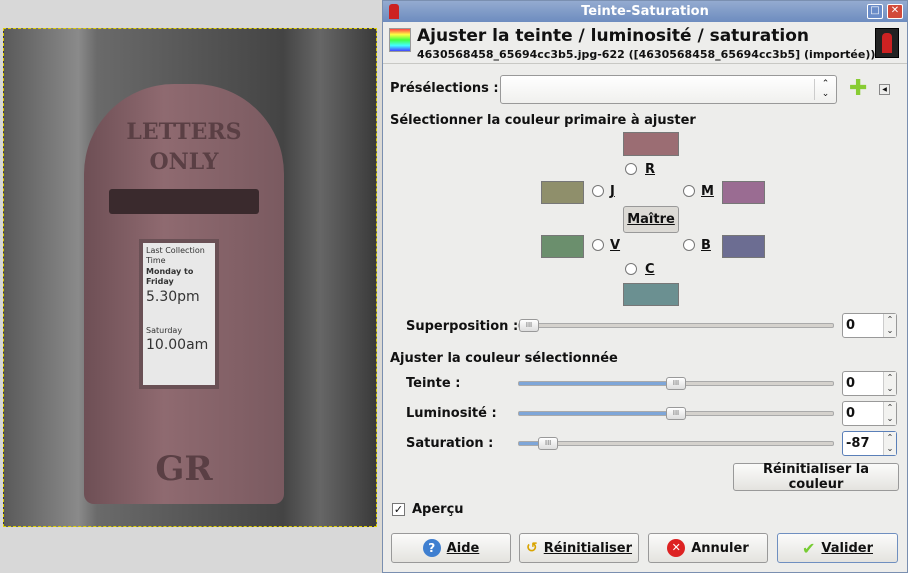 Image resolution: width=908 pixels, height=573 pixels. Describe the element at coordinates (631, 169) in the screenshot. I see `radio-red` at that location.